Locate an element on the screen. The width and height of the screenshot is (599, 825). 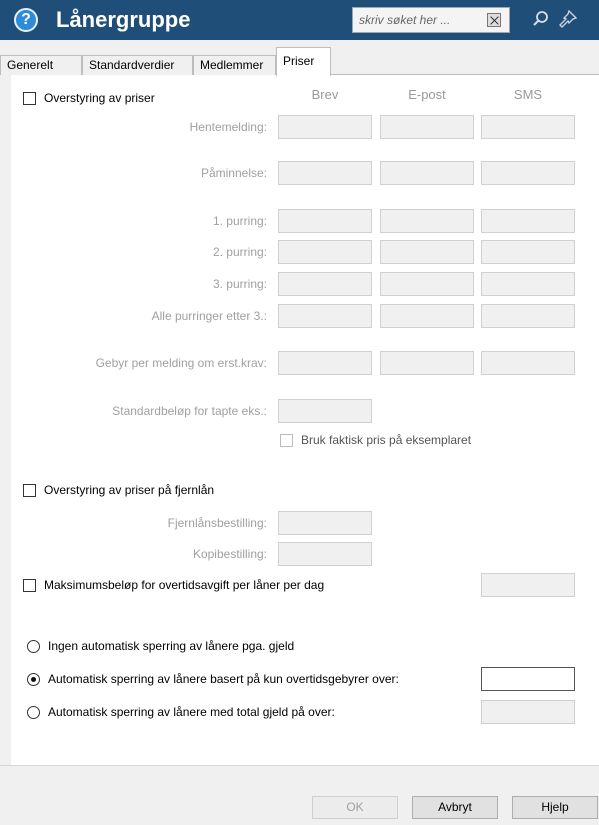
override-ill-checkbox is located at coordinates (29, 490).